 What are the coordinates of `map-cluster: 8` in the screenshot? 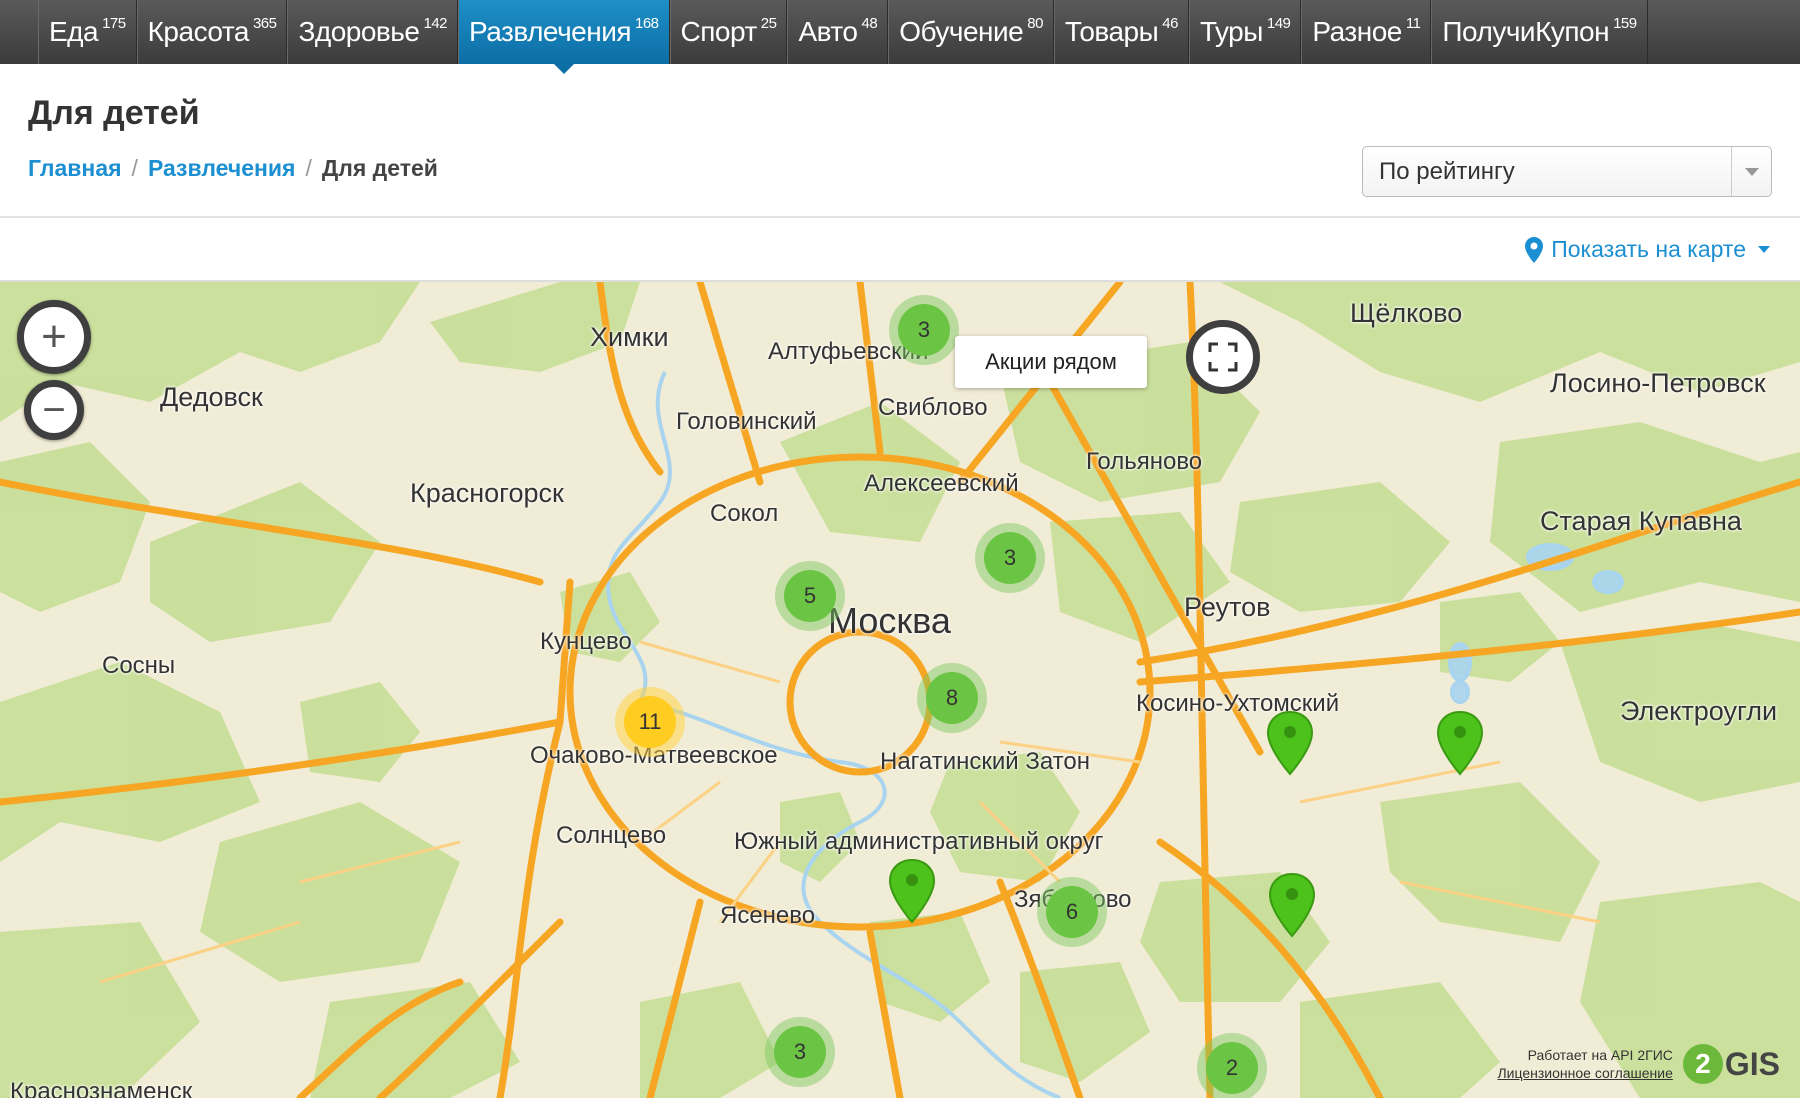 It's located at (952, 698).